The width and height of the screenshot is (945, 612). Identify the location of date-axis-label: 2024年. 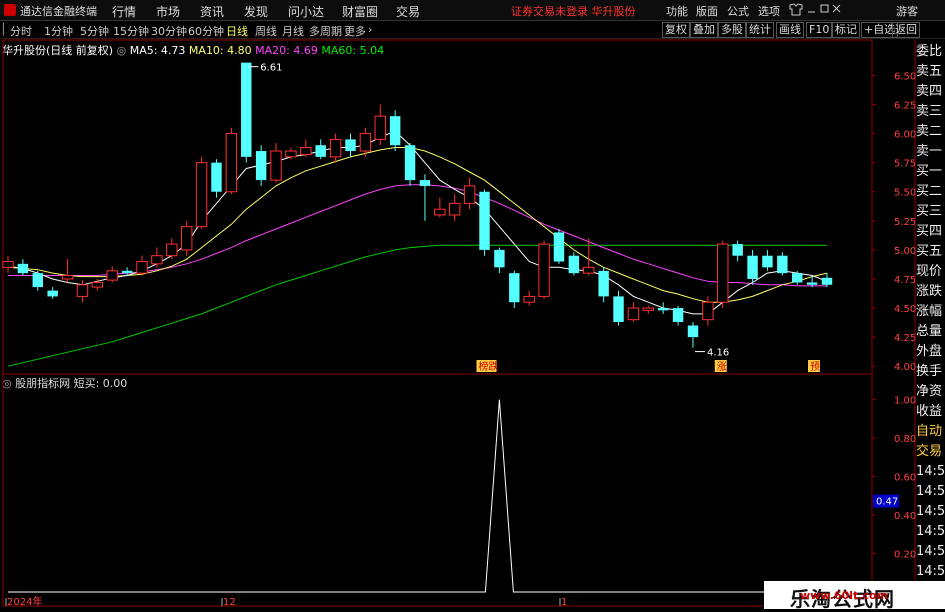
(24, 601).